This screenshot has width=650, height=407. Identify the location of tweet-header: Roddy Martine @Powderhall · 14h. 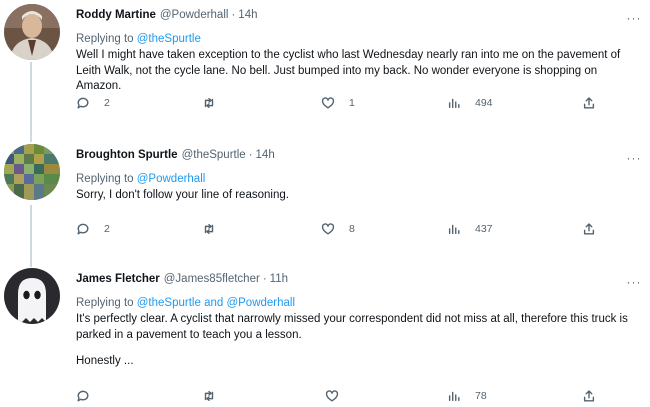
(166, 15).